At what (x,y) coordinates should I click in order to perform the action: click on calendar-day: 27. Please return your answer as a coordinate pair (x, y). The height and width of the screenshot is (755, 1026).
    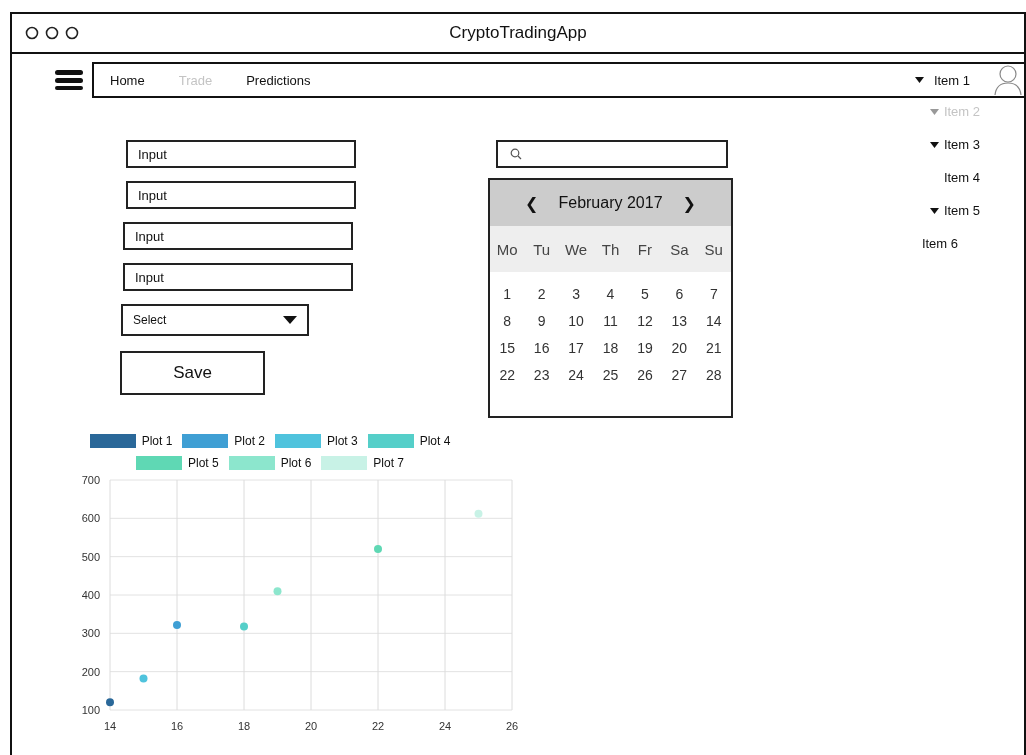
    Looking at the image, I should click on (679, 375).